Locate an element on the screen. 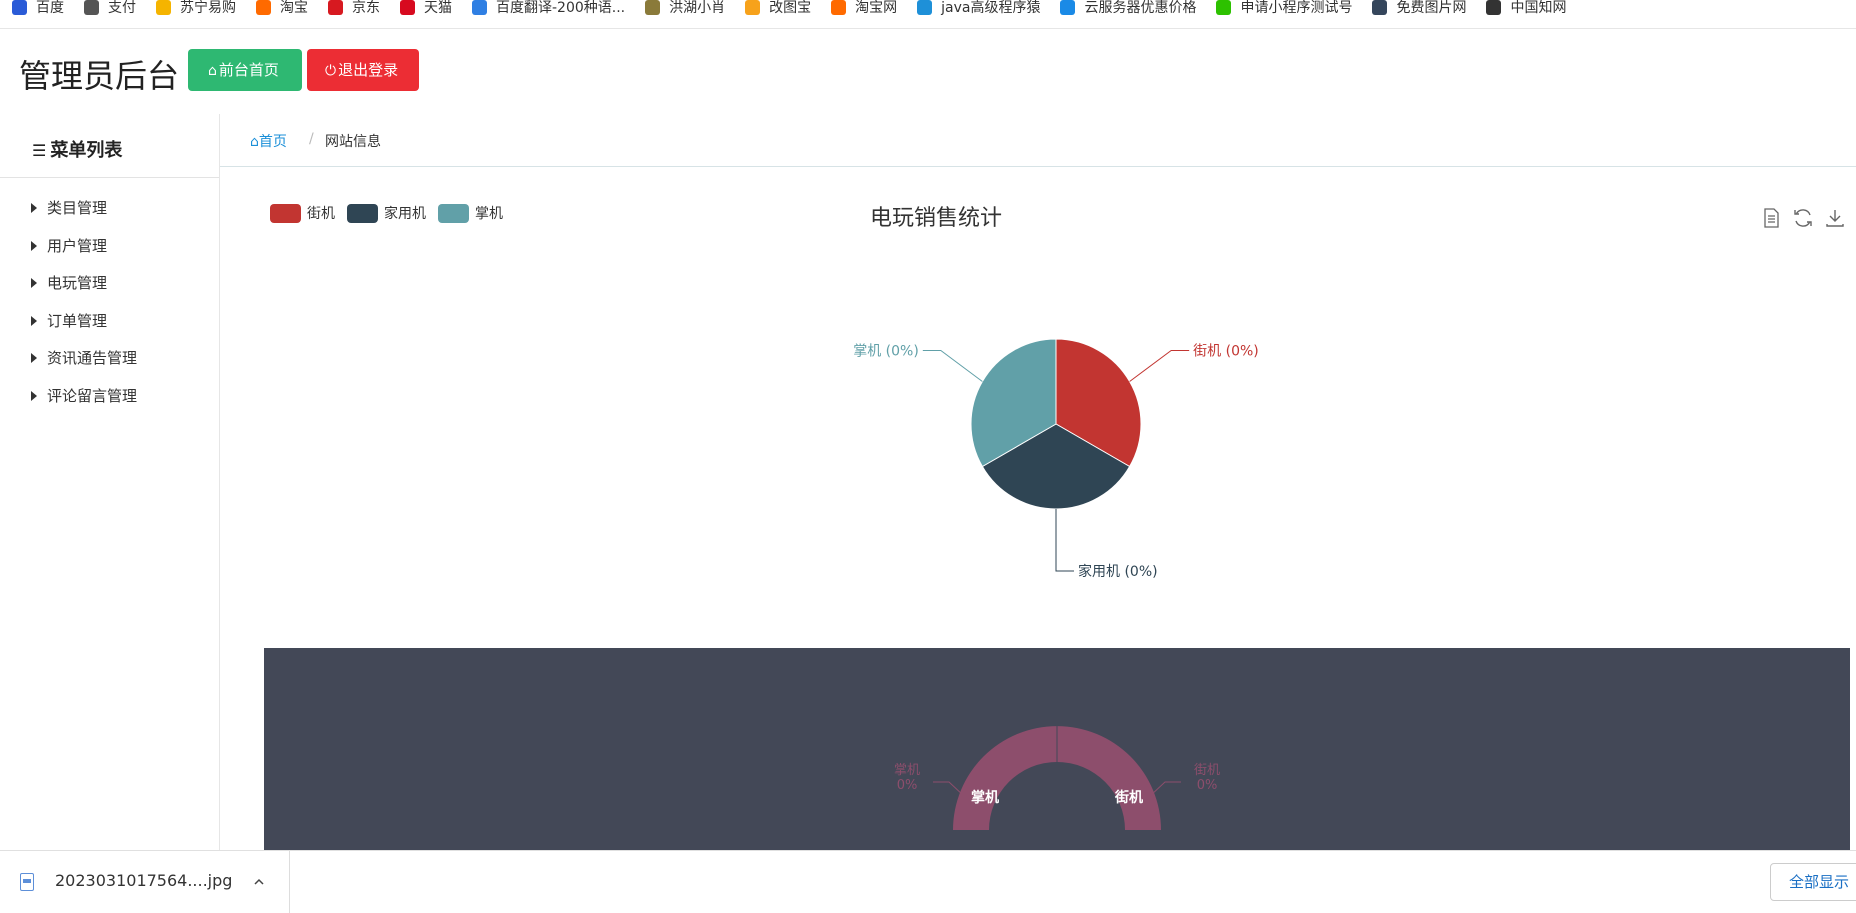  donut-chart: 街机街机0%掌机掌机0% is located at coordinates (1057, 778).